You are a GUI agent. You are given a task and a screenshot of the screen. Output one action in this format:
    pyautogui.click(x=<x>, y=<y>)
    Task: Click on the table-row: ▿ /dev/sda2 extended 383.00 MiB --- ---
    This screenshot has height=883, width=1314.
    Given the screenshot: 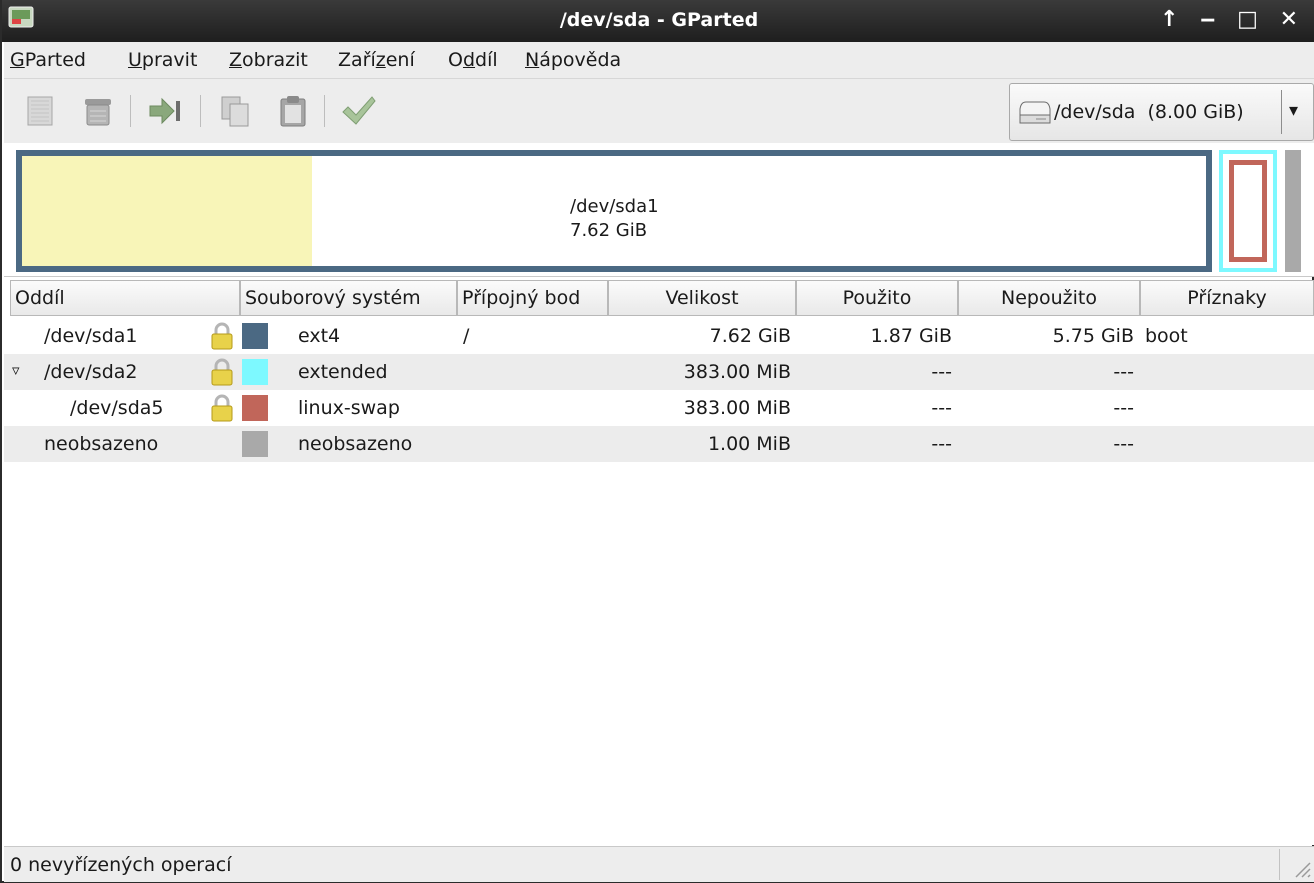 What is the action you would take?
    pyautogui.click(x=659, y=372)
    